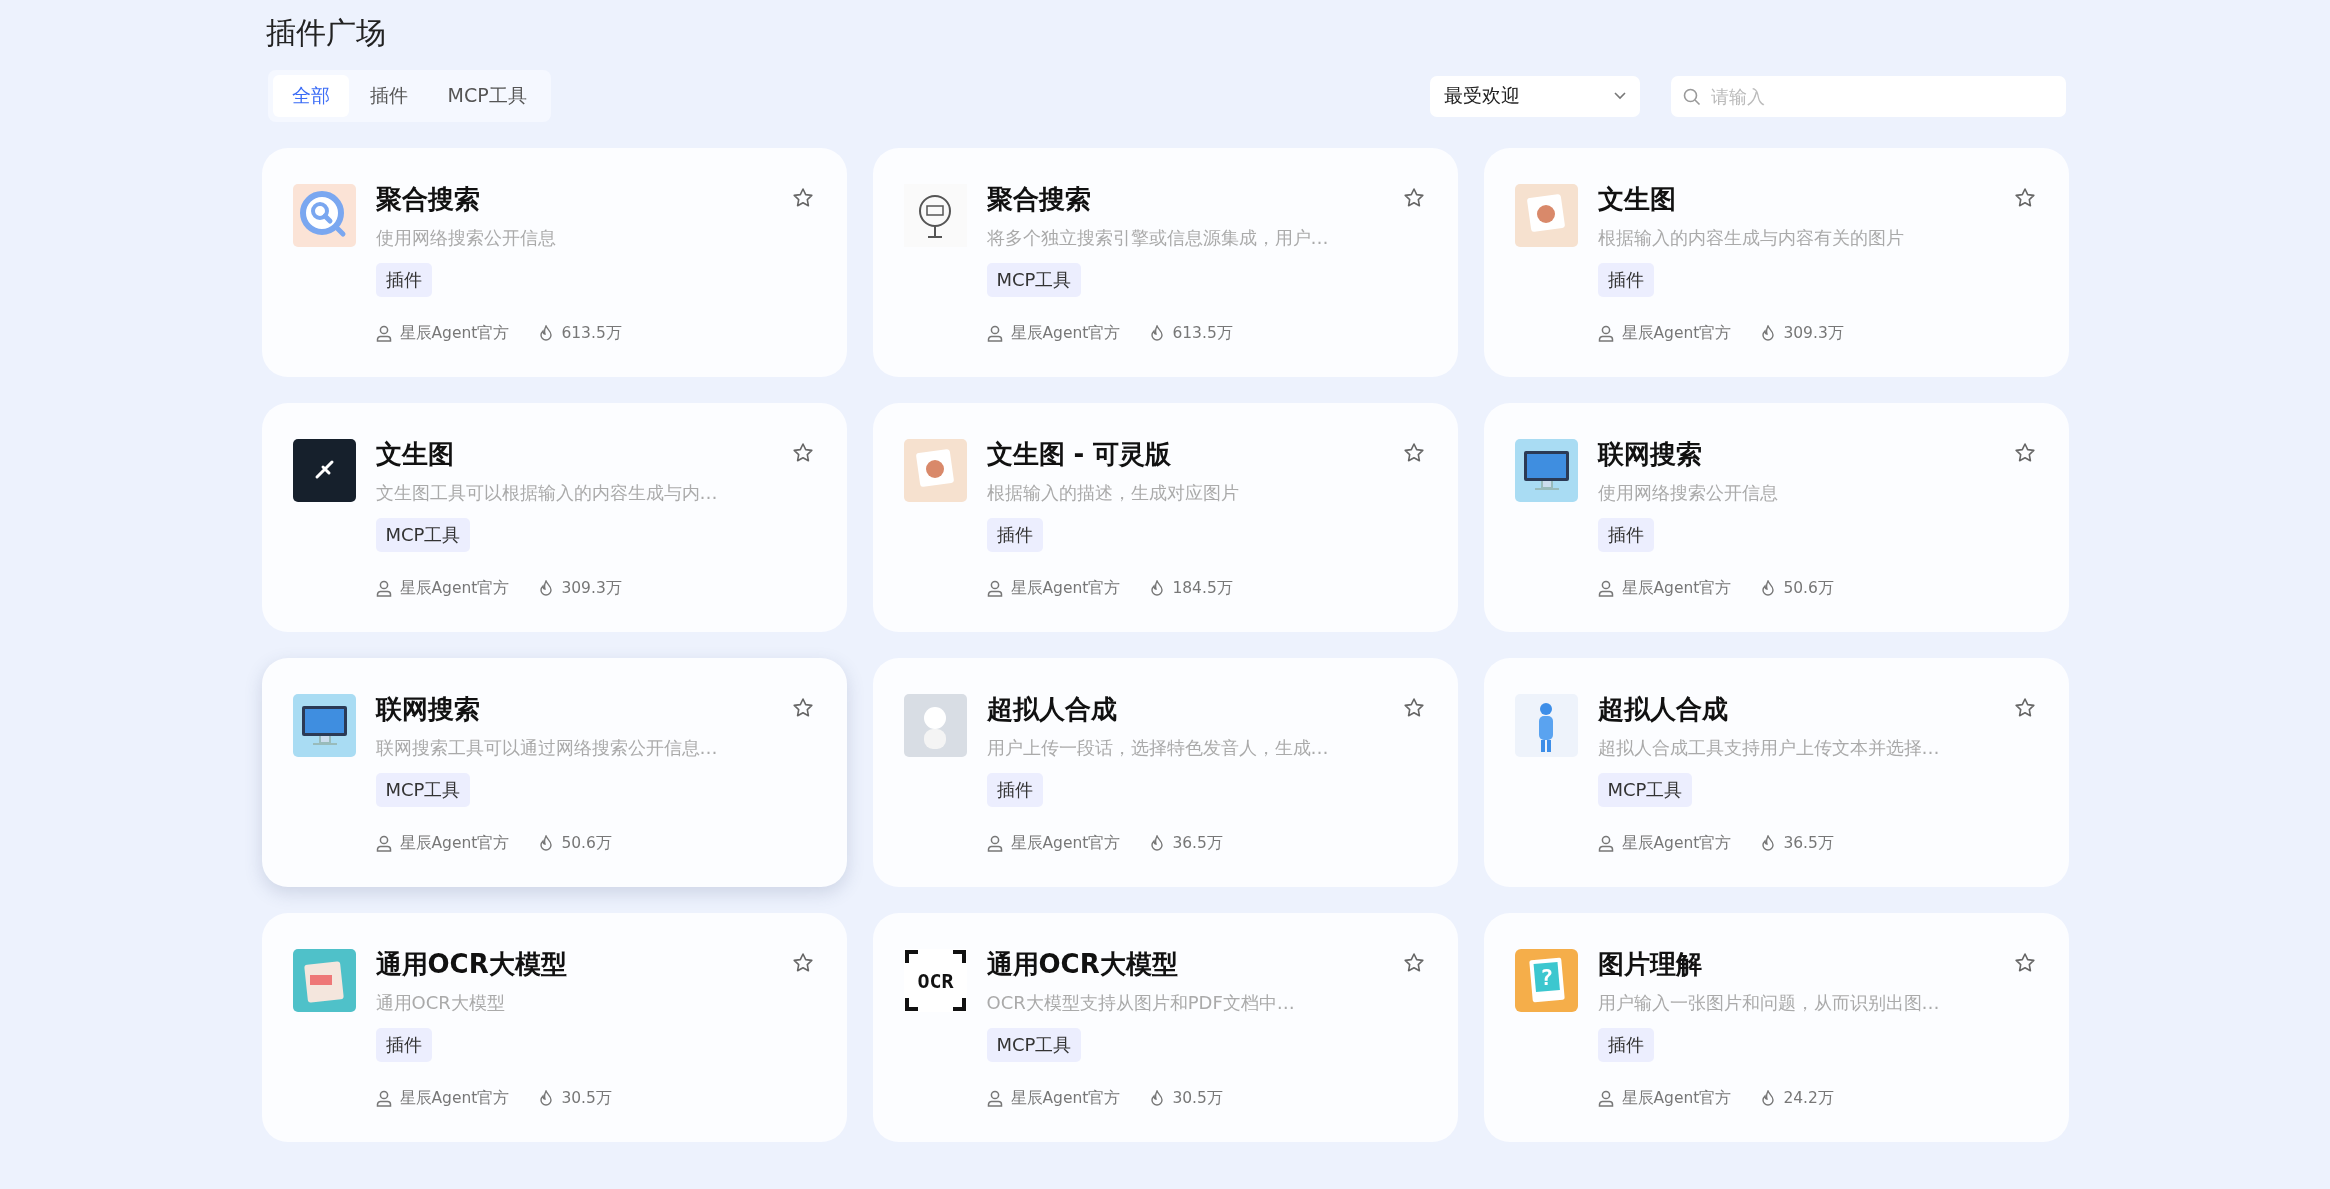 The width and height of the screenshot is (2330, 1189). What do you see at coordinates (1165, 262) in the screenshot?
I see `plugin-card: 聚合搜索 将多个独立搜索引擎或信息源集成，用户… MCP工具 星辰Agent官方 613.5万` at bounding box center [1165, 262].